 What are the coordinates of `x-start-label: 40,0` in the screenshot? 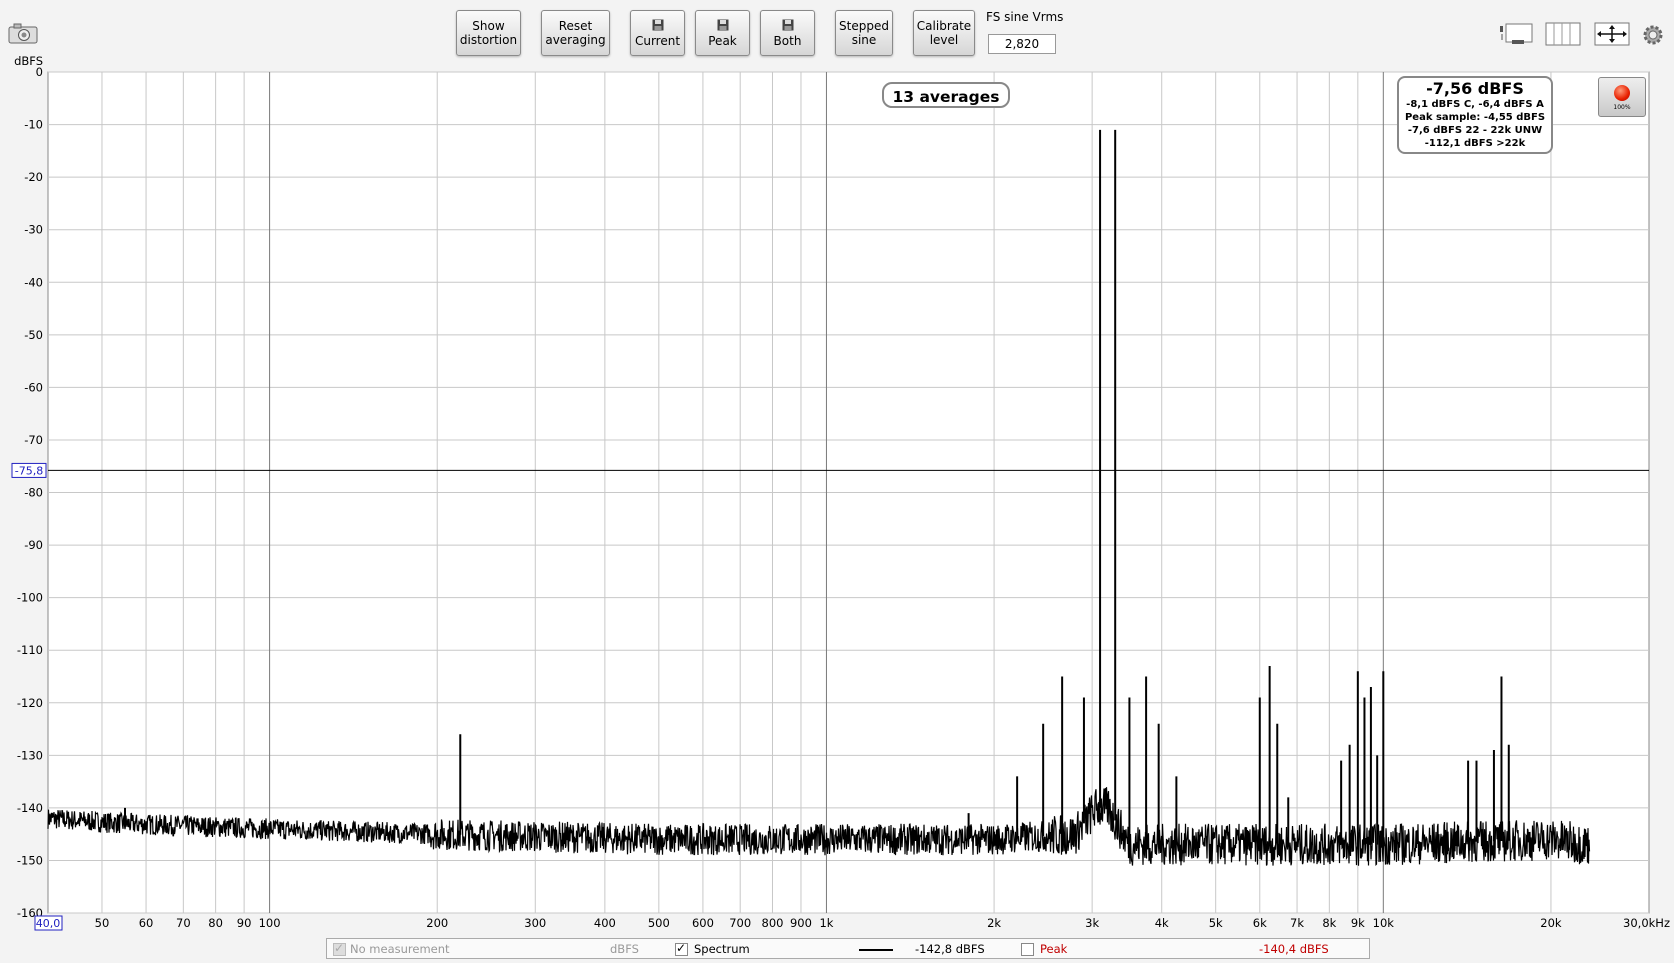 It's located at (48, 923).